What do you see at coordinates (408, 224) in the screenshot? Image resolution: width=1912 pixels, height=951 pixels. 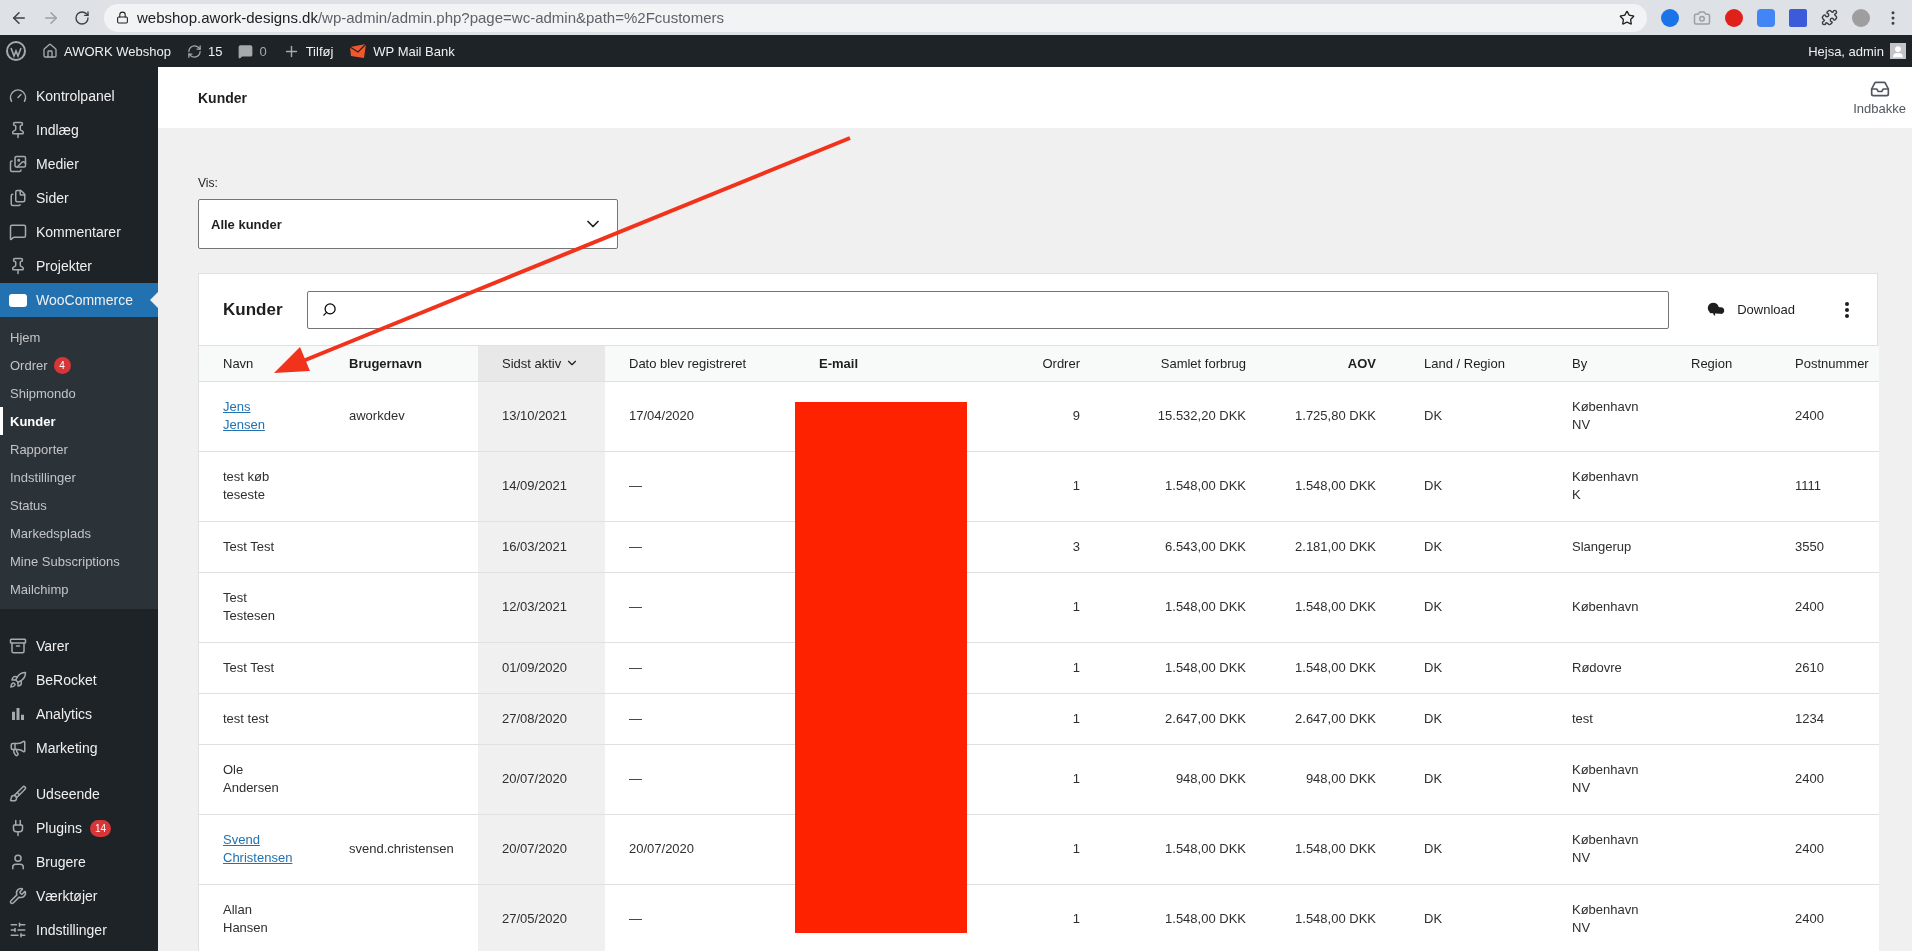 I see `filter-select: Alle kunder` at bounding box center [408, 224].